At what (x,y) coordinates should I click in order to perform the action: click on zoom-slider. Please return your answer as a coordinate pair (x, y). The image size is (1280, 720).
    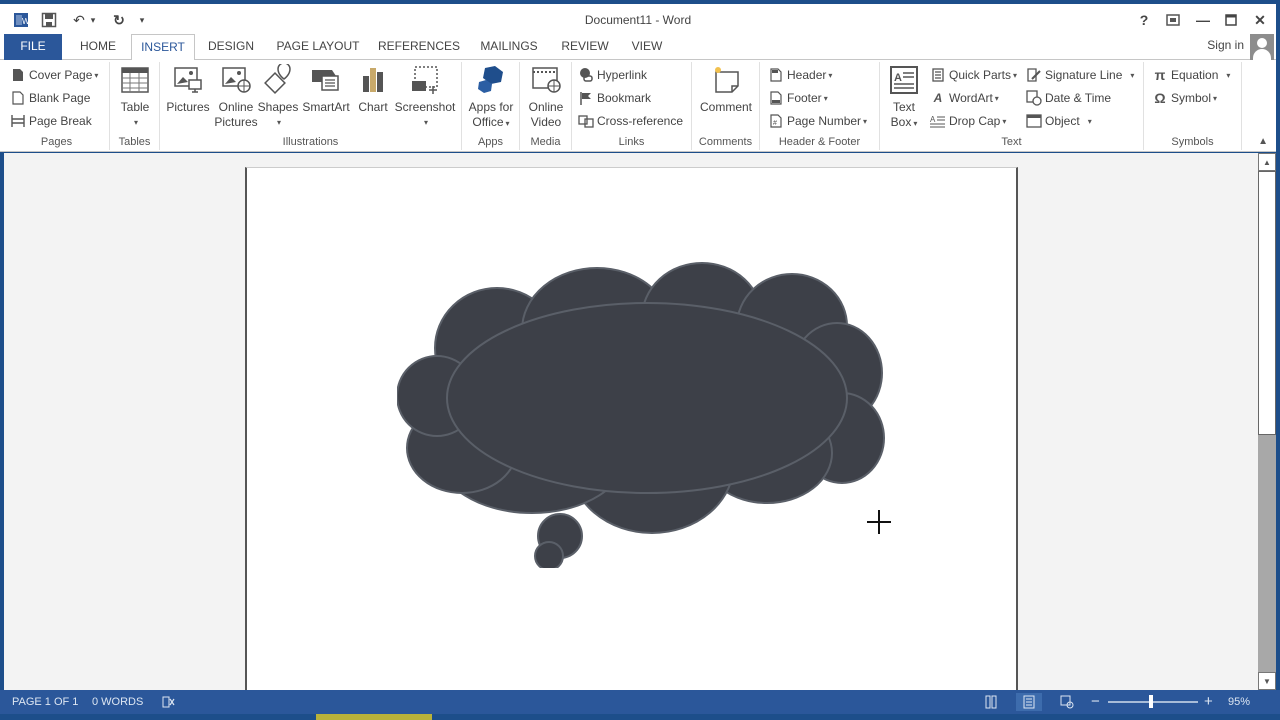
    Looking at the image, I should click on (1153, 702).